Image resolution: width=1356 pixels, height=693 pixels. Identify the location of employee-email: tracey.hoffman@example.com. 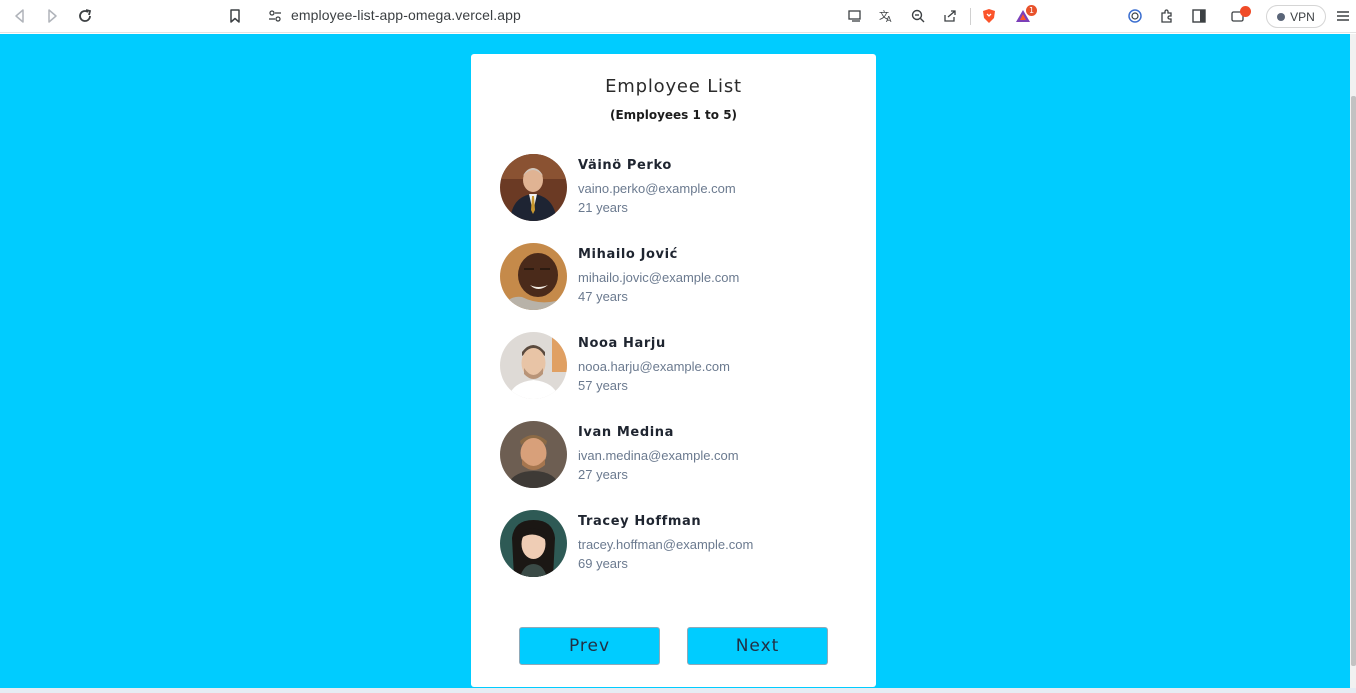
(666, 544).